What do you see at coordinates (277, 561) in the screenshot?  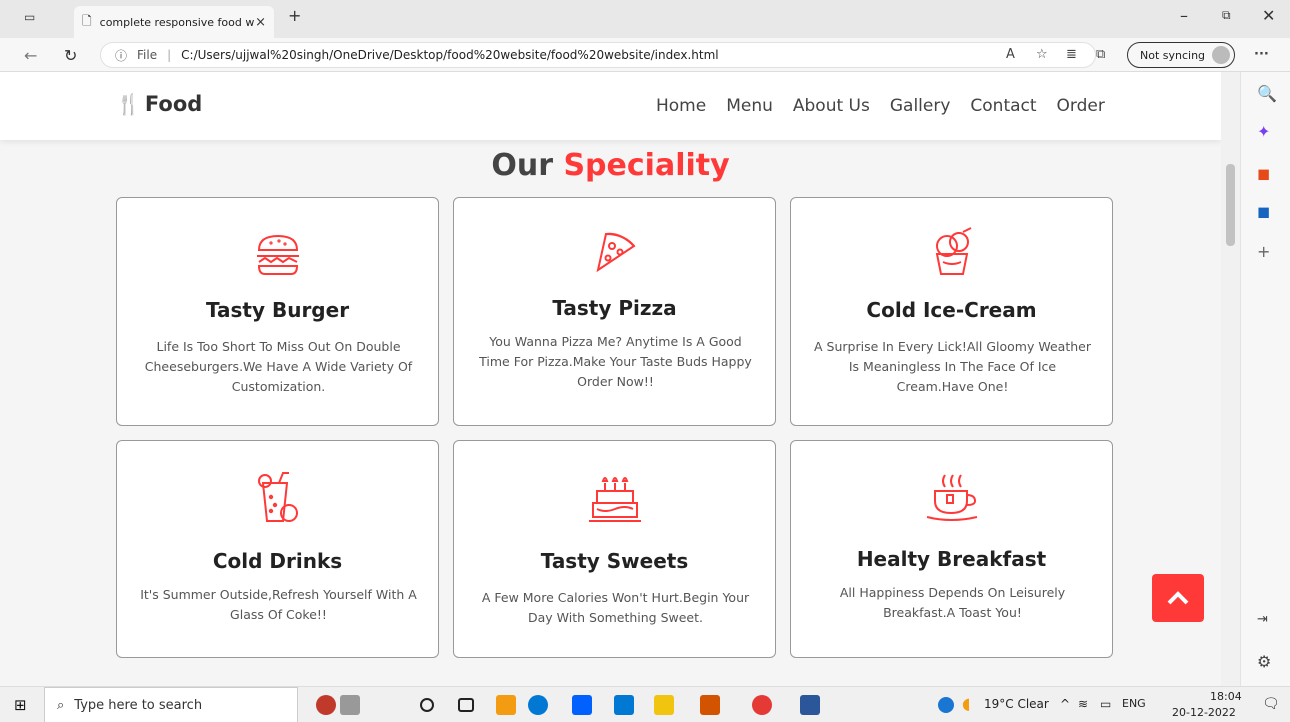 I see `card-title: Cold Drinks` at bounding box center [277, 561].